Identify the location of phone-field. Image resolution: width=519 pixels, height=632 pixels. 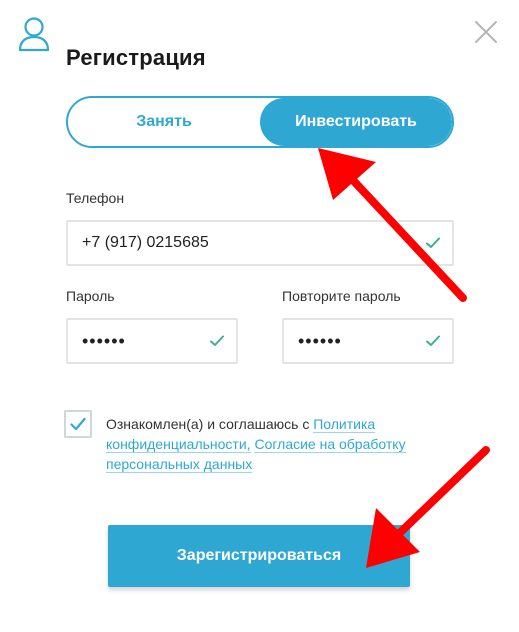
(260, 243).